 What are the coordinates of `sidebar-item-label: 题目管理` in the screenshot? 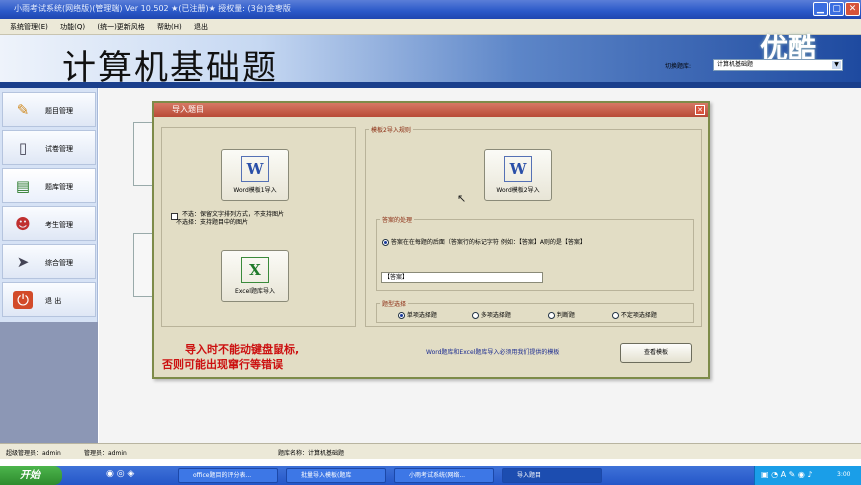 It's located at (59, 111).